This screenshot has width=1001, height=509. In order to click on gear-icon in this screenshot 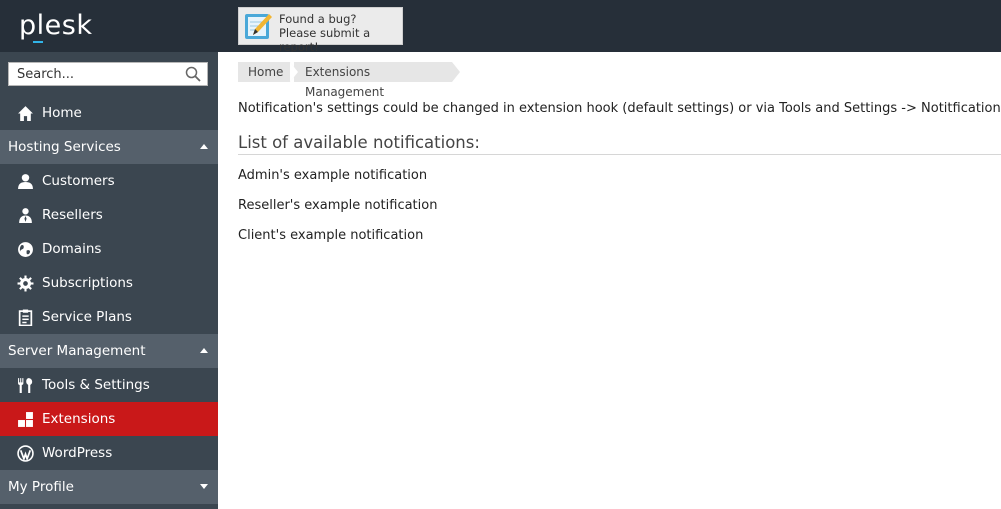, I will do `click(25, 283)`.